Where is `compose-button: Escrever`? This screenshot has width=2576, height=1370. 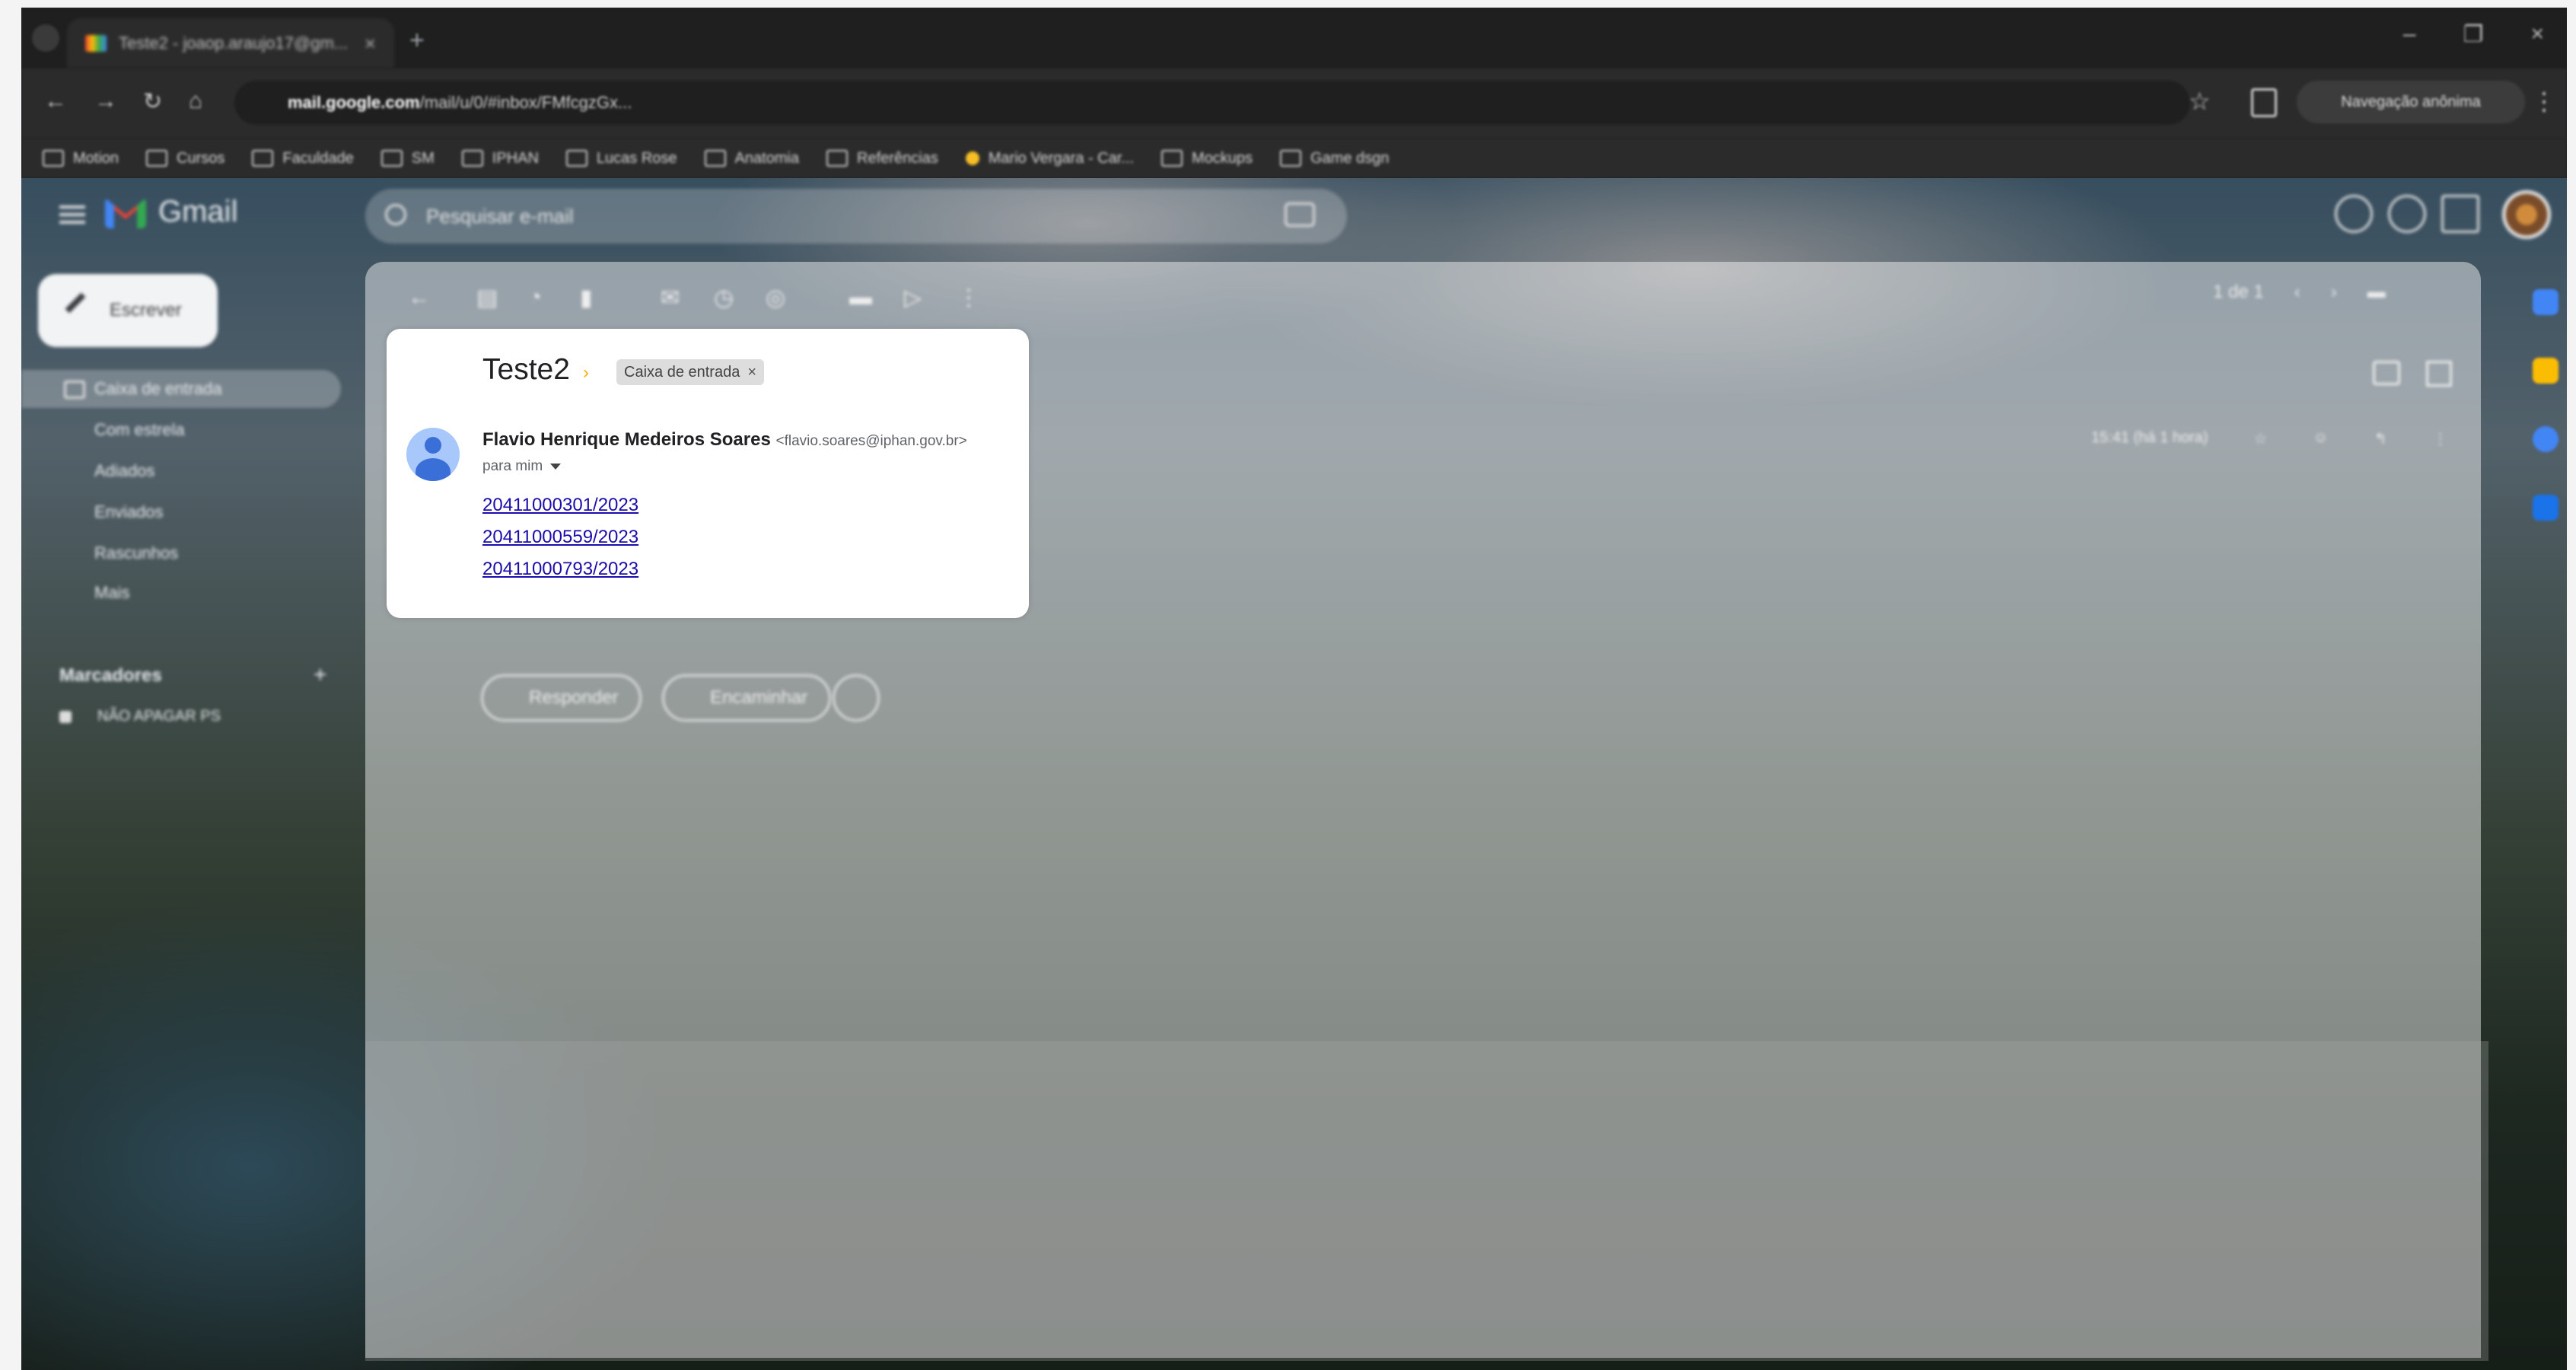
compose-button: Escrever is located at coordinates (128, 310).